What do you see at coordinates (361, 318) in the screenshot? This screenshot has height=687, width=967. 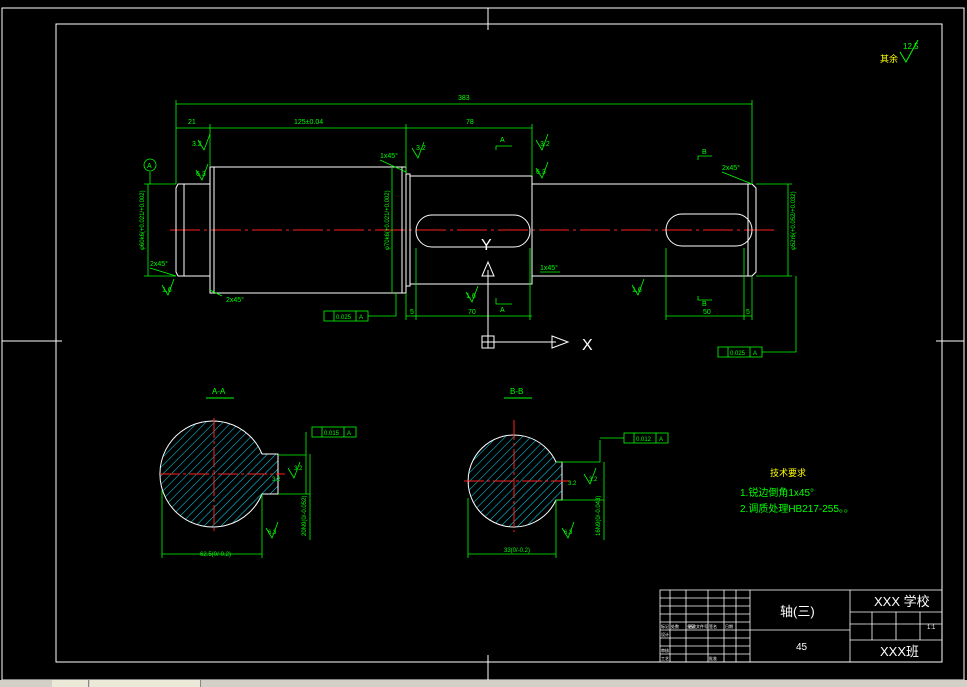 I see `tol-left-datum: A` at bounding box center [361, 318].